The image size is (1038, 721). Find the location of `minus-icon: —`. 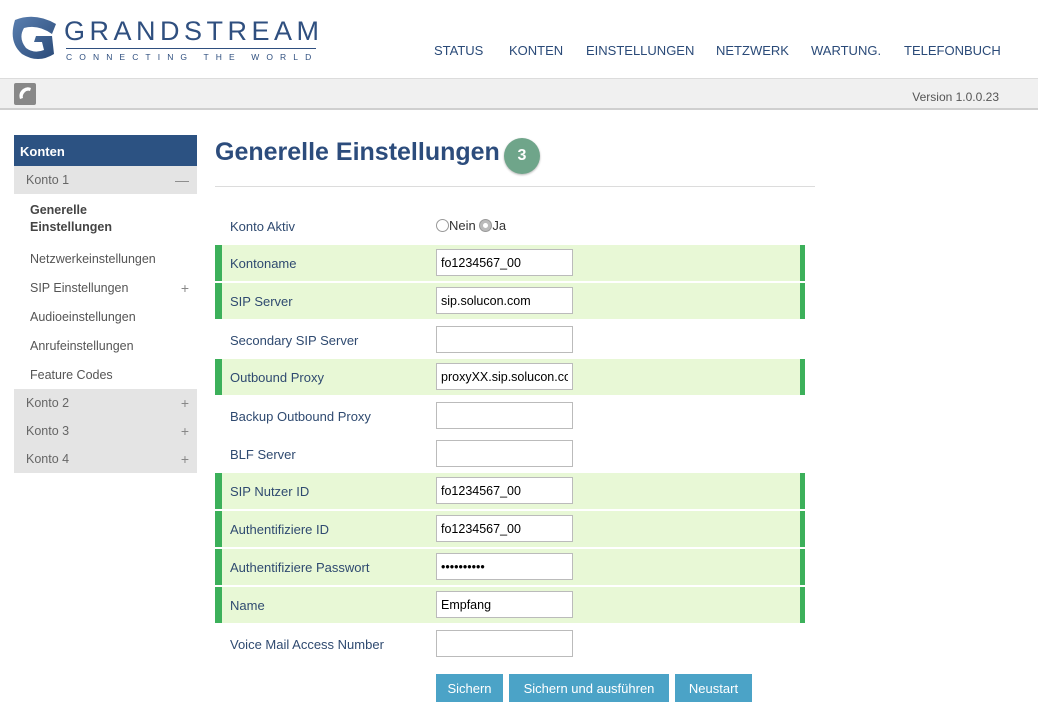

minus-icon: — is located at coordinates (182, 180).